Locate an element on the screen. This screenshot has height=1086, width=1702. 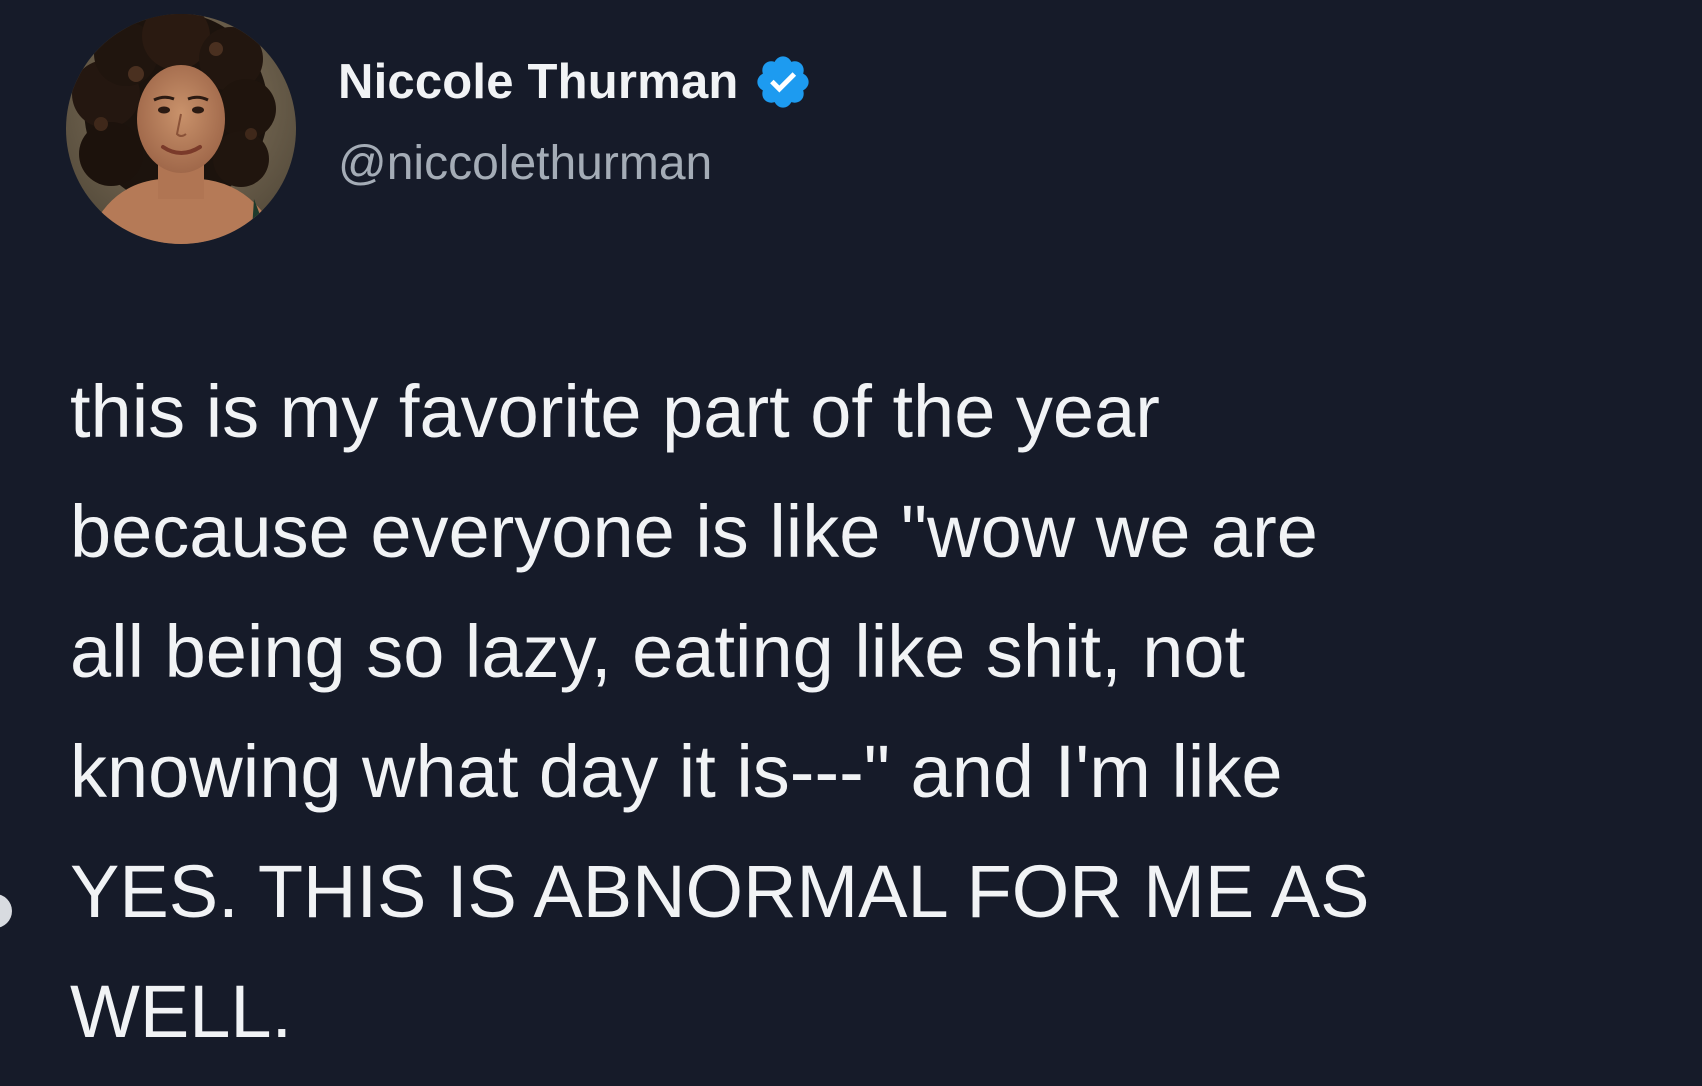
author-name-row: Niccole Thurman is located at coordinates (575, 82).